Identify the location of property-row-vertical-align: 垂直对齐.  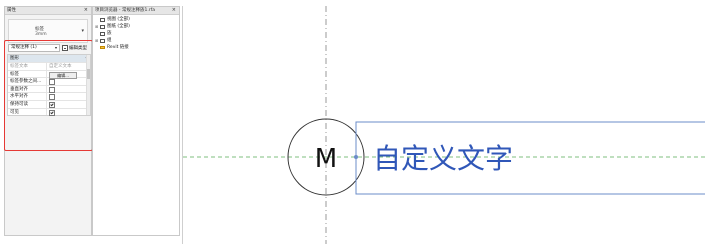
(49, 88).